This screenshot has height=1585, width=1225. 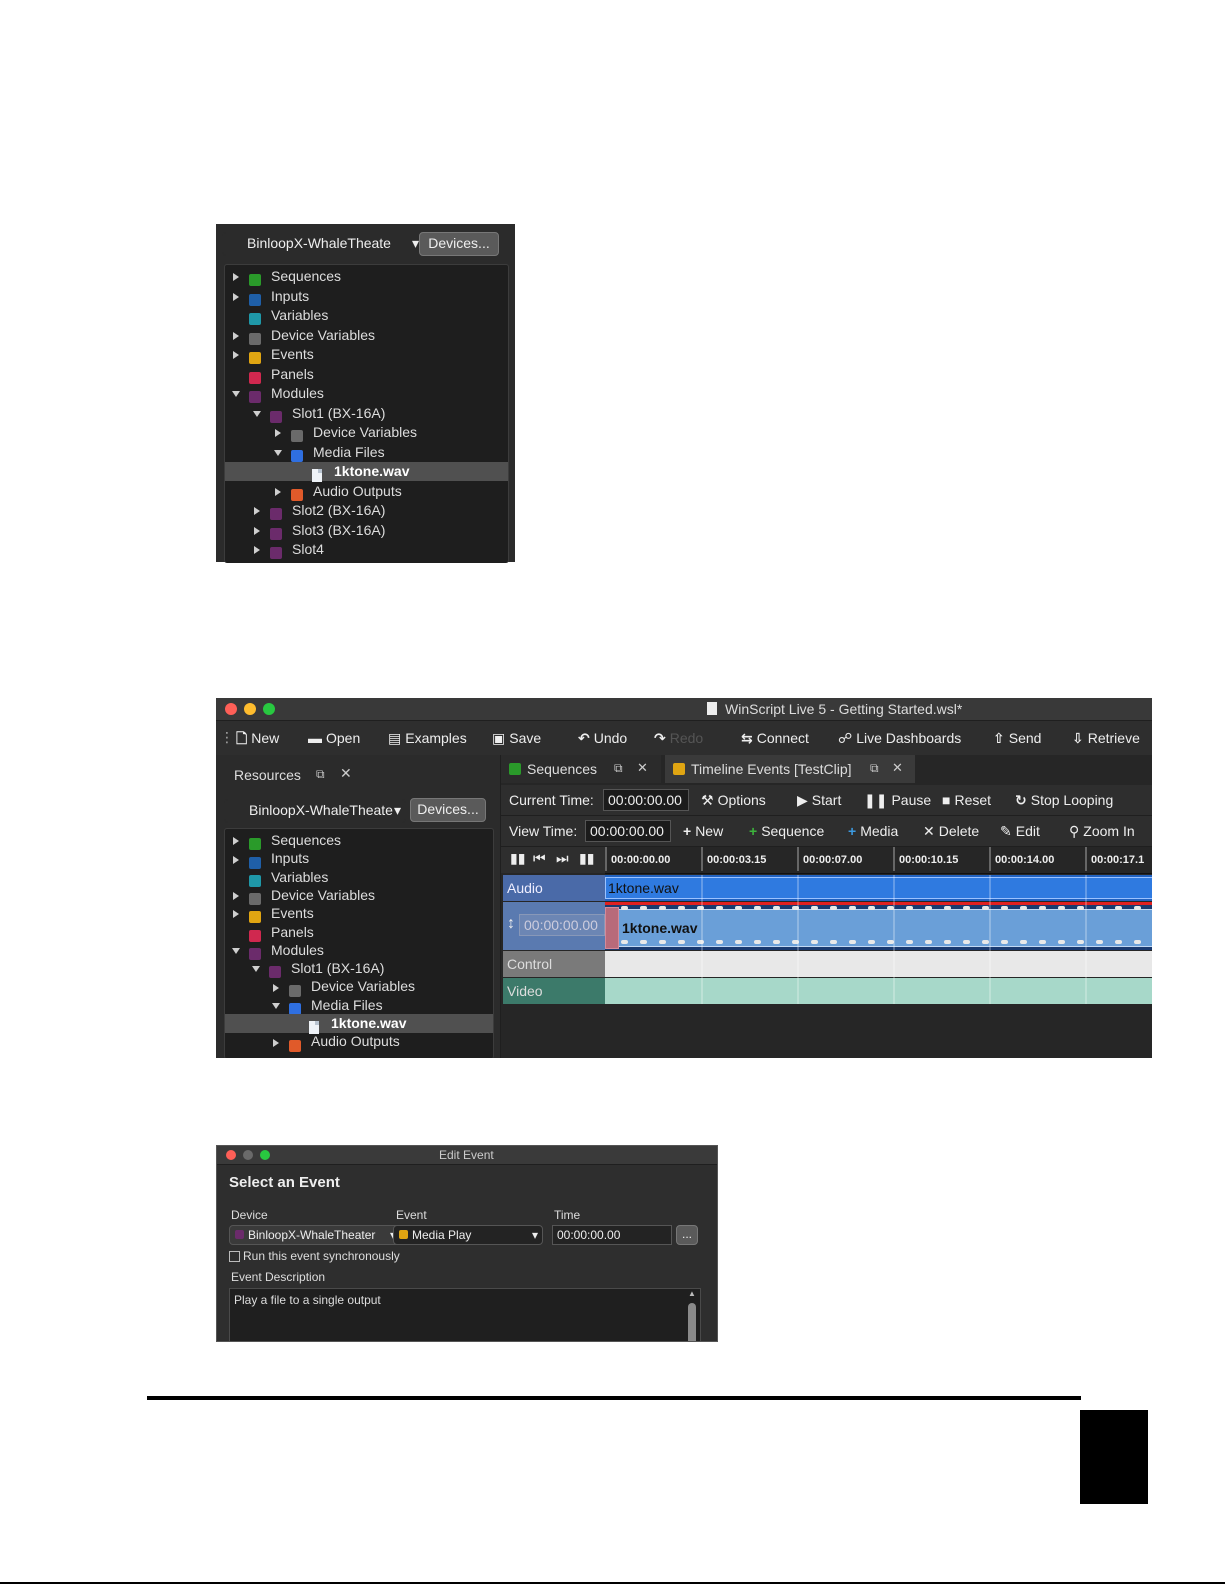 I want to click on save-button: ▣ Save, so click(x=516, y=738).